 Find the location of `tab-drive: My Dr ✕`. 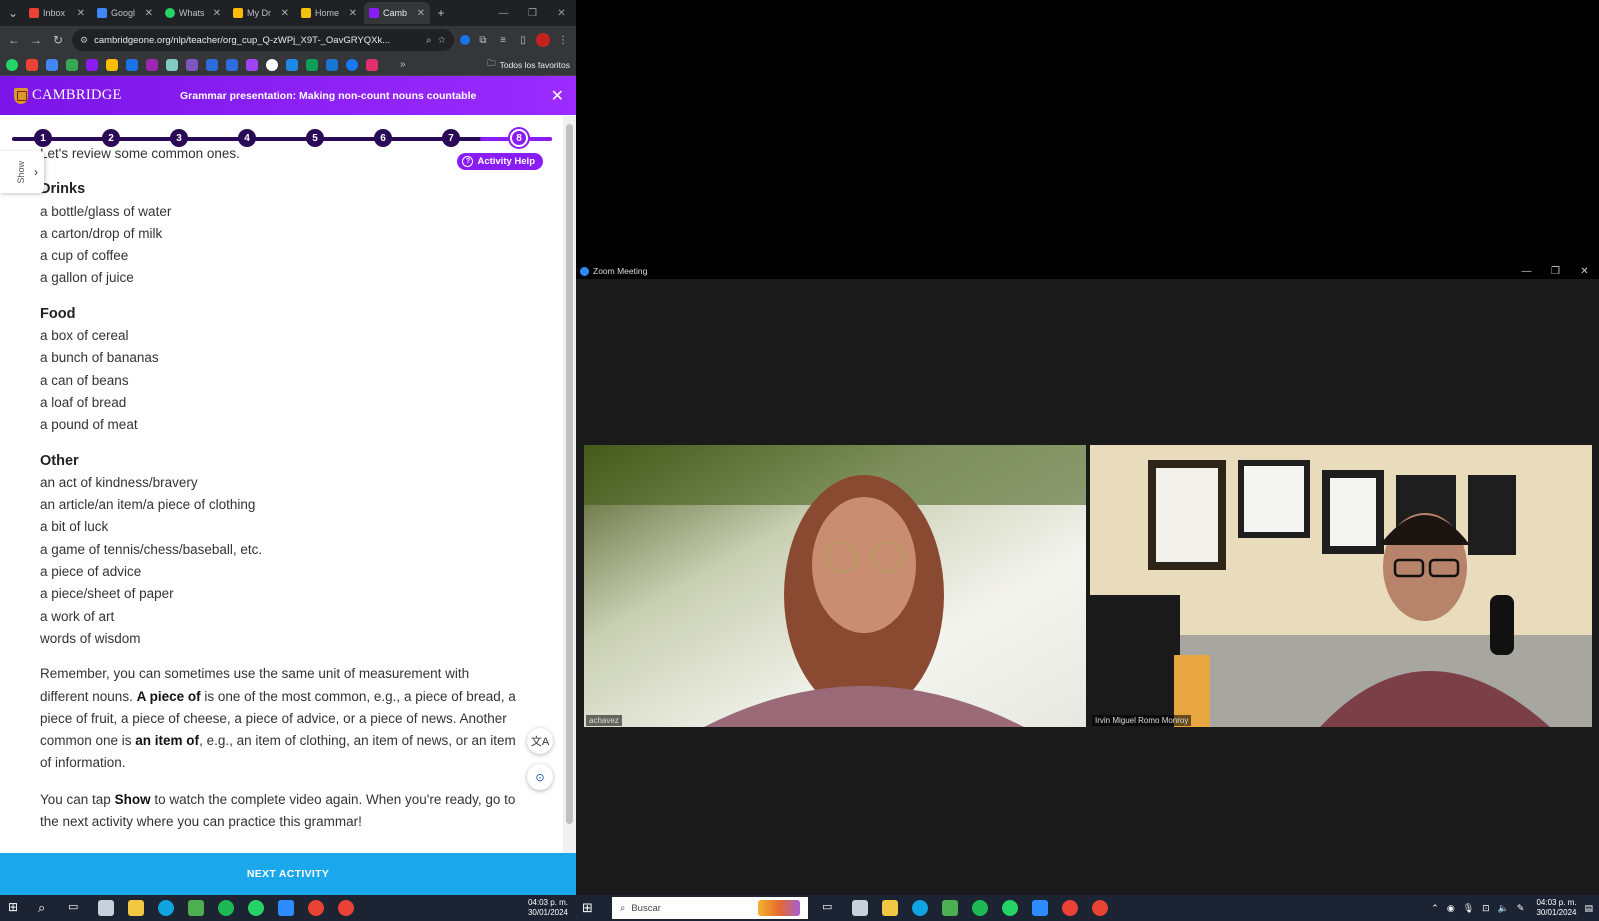

tab-drive: My Dr ✕ is located at coordinates (261, 13).